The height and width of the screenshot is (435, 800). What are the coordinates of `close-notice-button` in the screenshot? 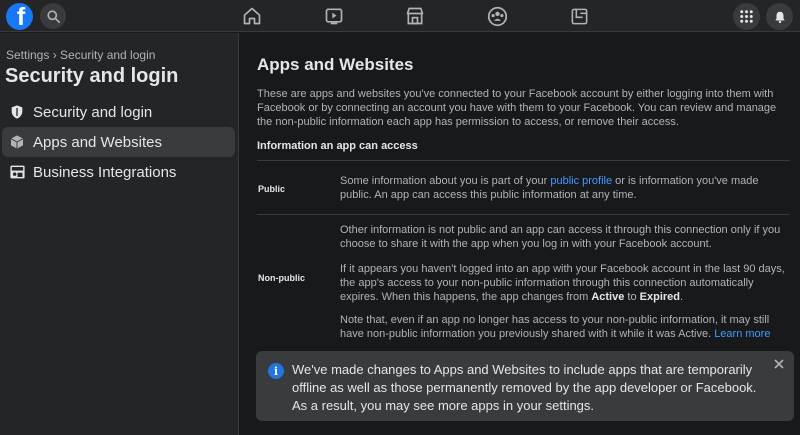 It's located at (779, 364).